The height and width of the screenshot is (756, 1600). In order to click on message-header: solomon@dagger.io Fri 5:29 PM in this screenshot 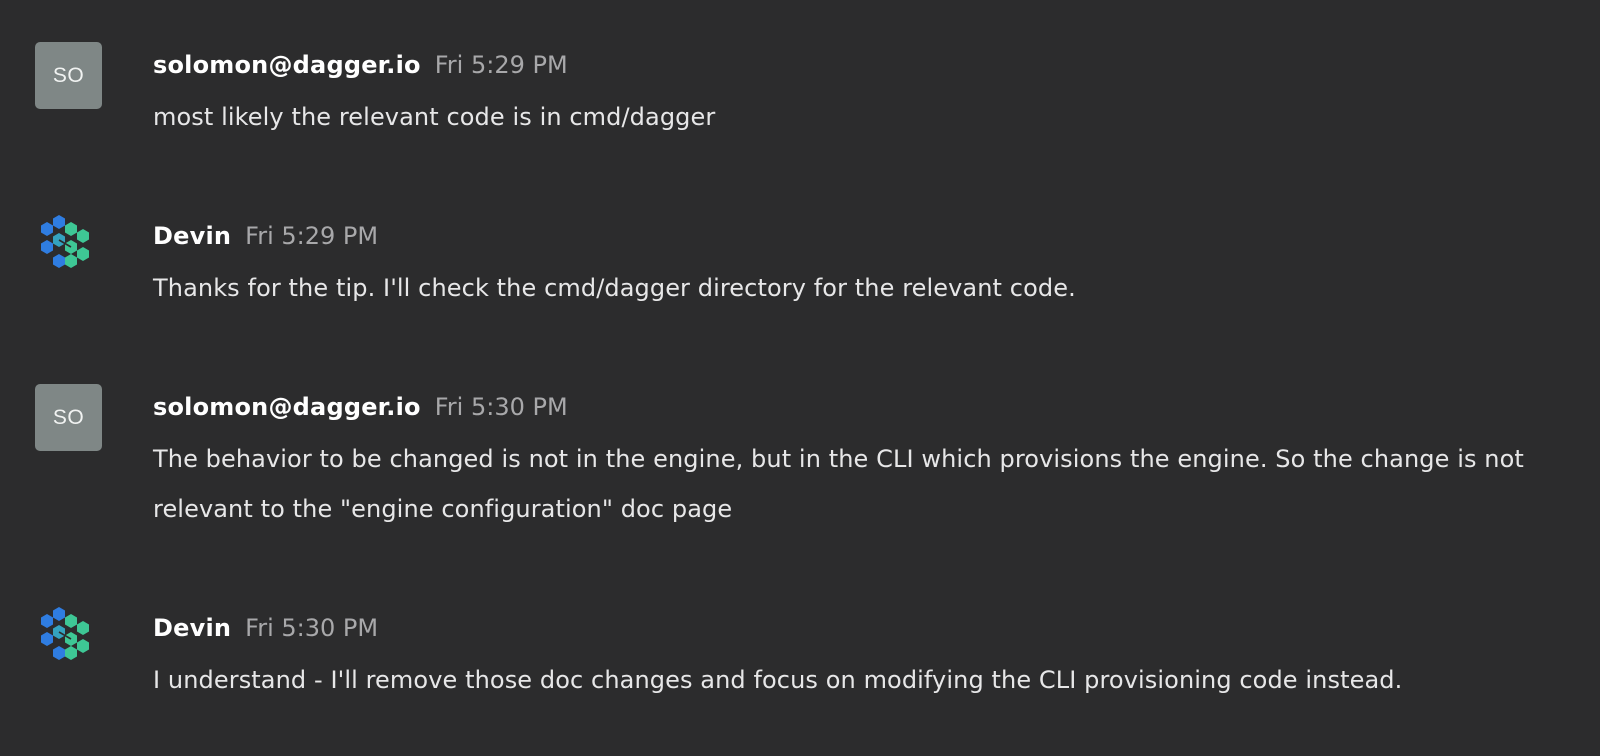, I will do `click(360, 66)`.